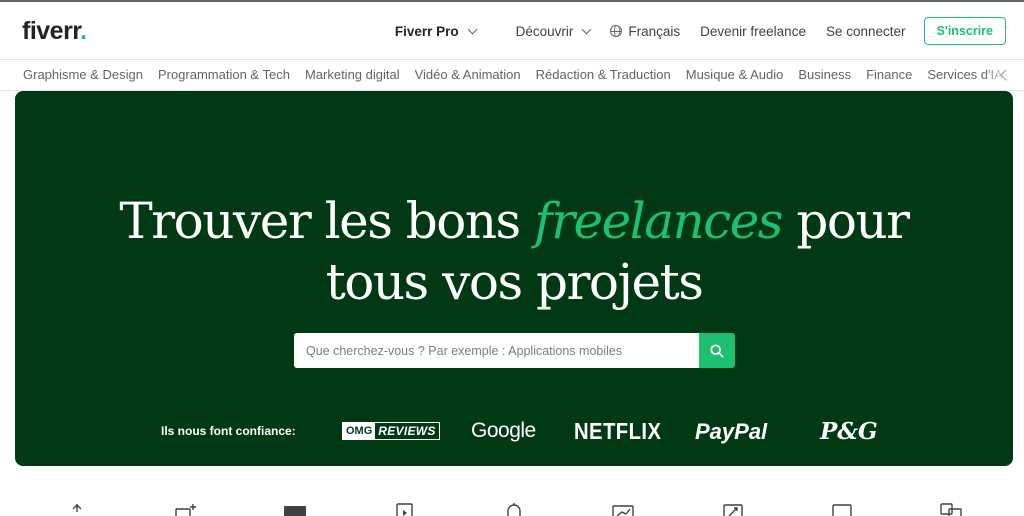 This screenshot has height=516, width=1024. I want to click on bell-icon, so click(514, 509).